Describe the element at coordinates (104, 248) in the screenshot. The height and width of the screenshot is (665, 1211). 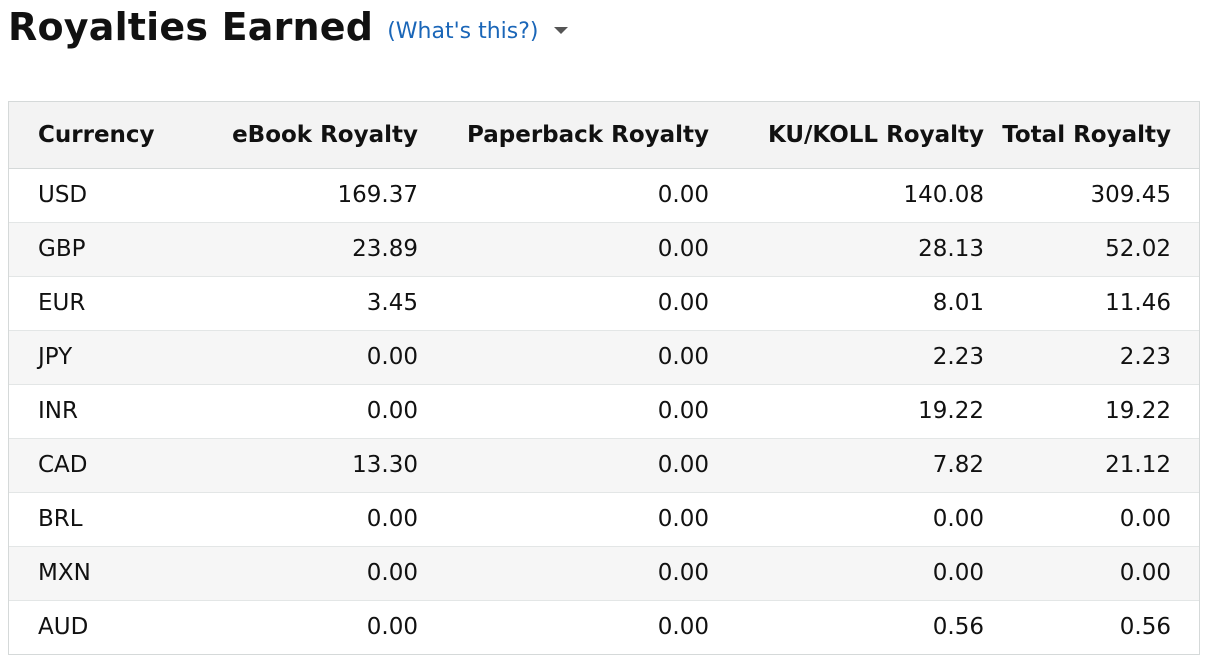
I see `cell-currency: GBP` at that location.